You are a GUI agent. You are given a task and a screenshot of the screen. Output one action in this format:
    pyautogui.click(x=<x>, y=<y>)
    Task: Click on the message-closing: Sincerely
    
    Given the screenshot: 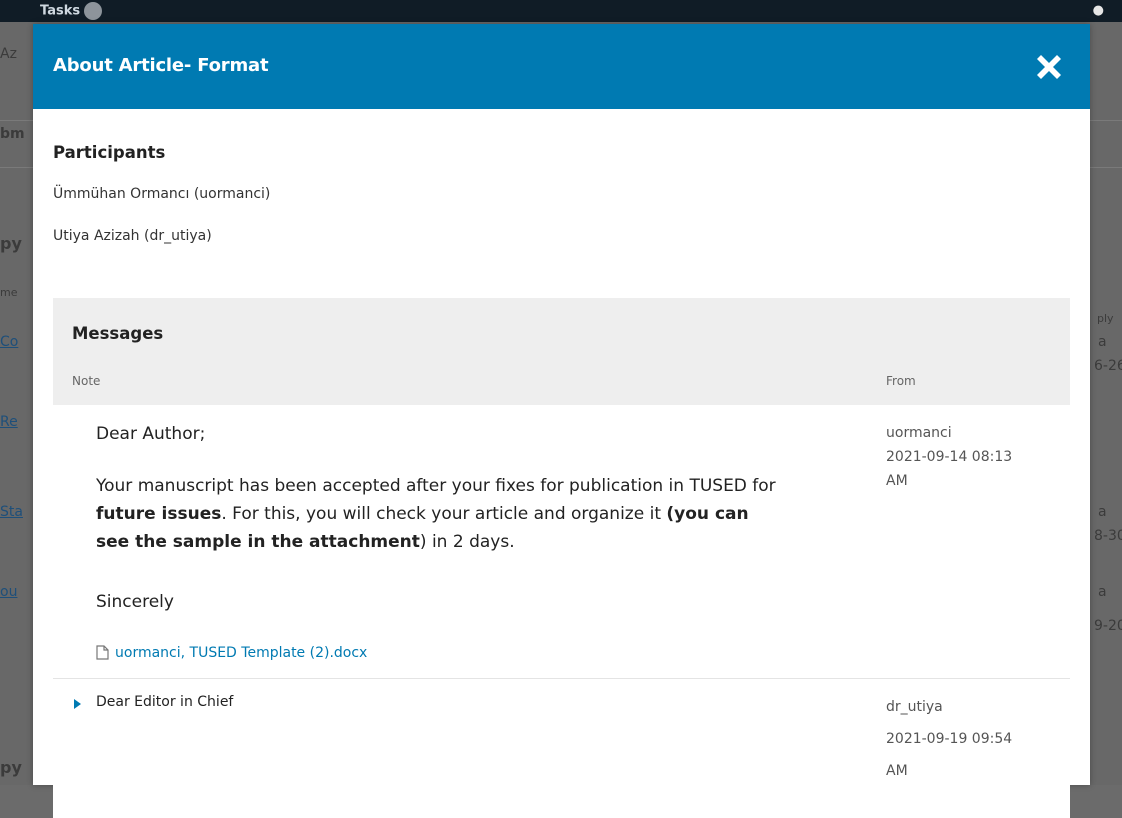 What is the action you would take?
    pyautogui.click(x=135, y=602)
    